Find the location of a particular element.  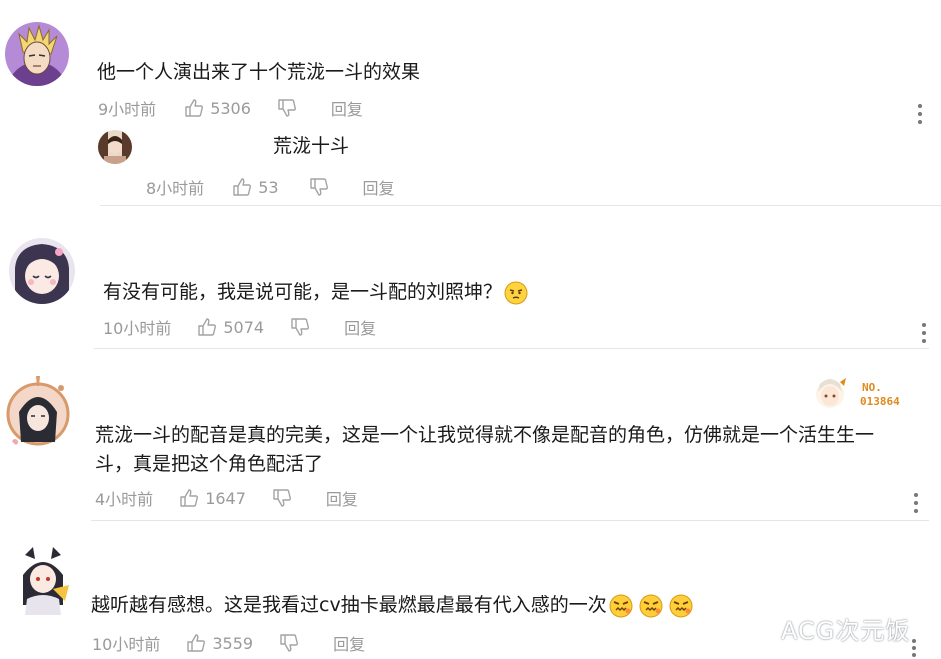

like-count: 3559 is located at coordinates (233, 643).